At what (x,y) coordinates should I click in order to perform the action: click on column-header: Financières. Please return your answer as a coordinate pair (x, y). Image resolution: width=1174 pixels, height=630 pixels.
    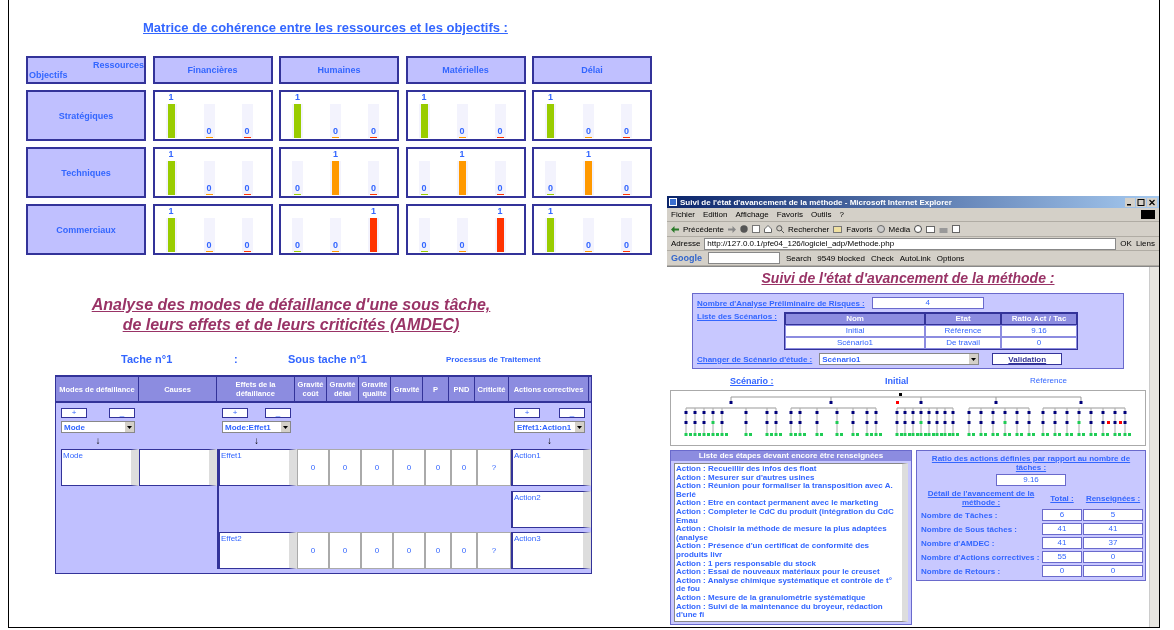
    Looking at the image, I should click on (212, 70).